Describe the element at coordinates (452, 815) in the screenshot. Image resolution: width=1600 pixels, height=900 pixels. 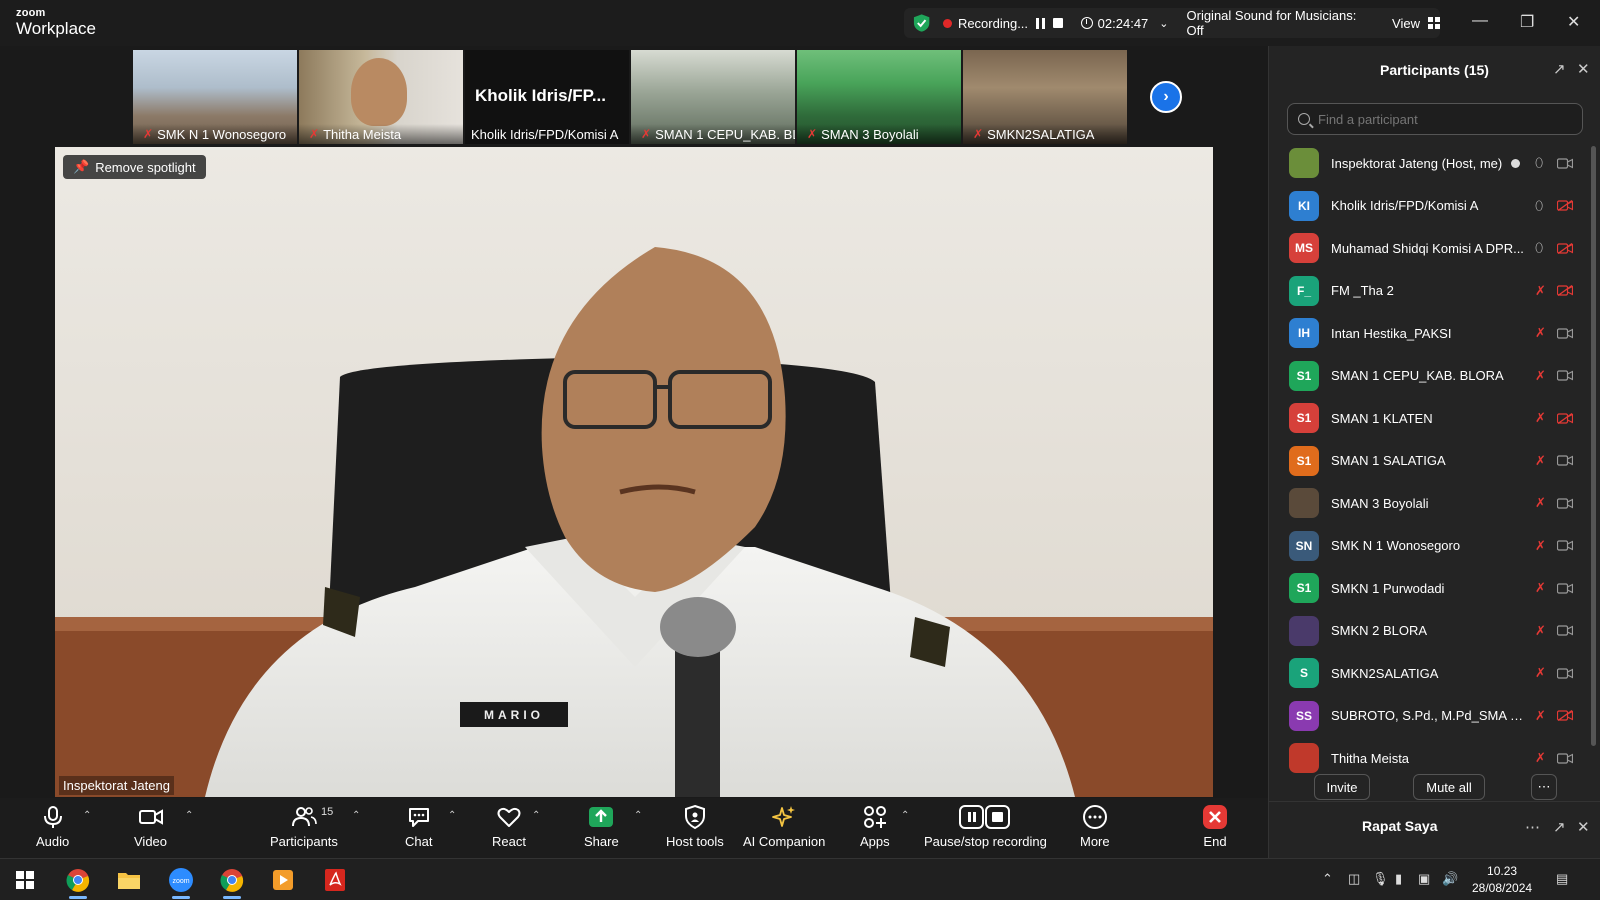
I see `chat-options-chevron-icon: ⌃` at that location.